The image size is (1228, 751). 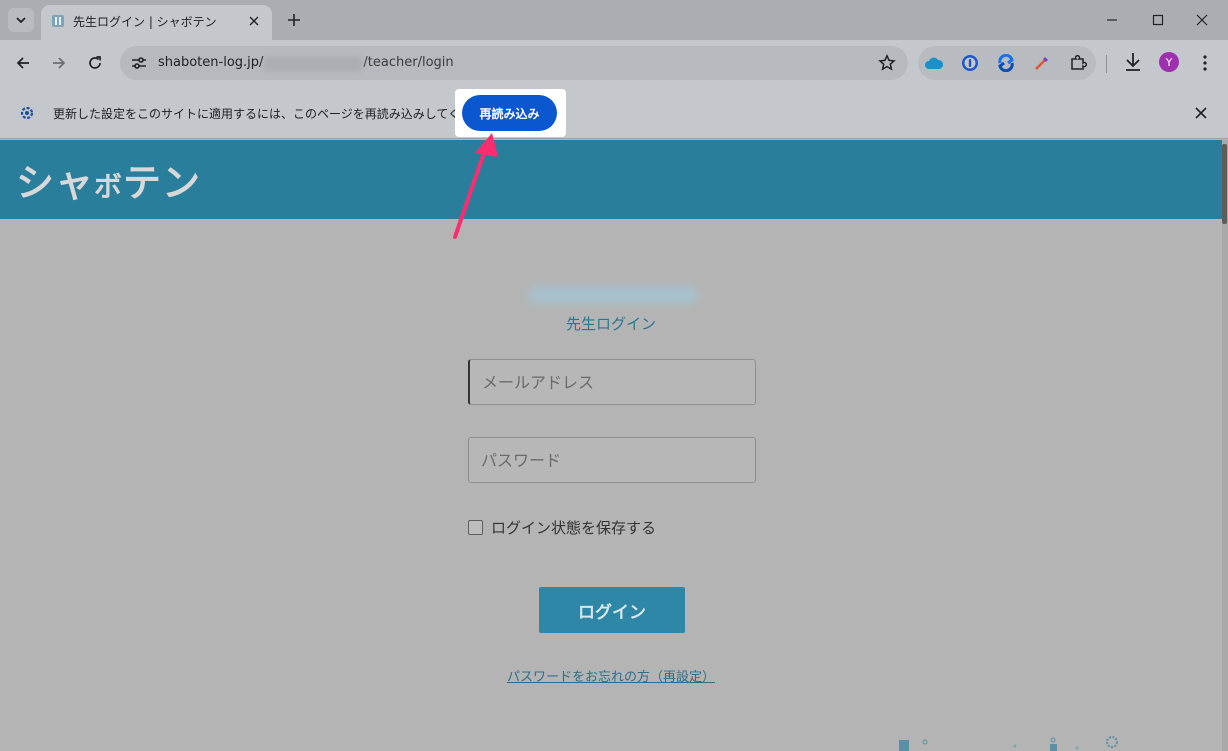 I want to click on extension-eyedropper, so click(x=1042, y=63).